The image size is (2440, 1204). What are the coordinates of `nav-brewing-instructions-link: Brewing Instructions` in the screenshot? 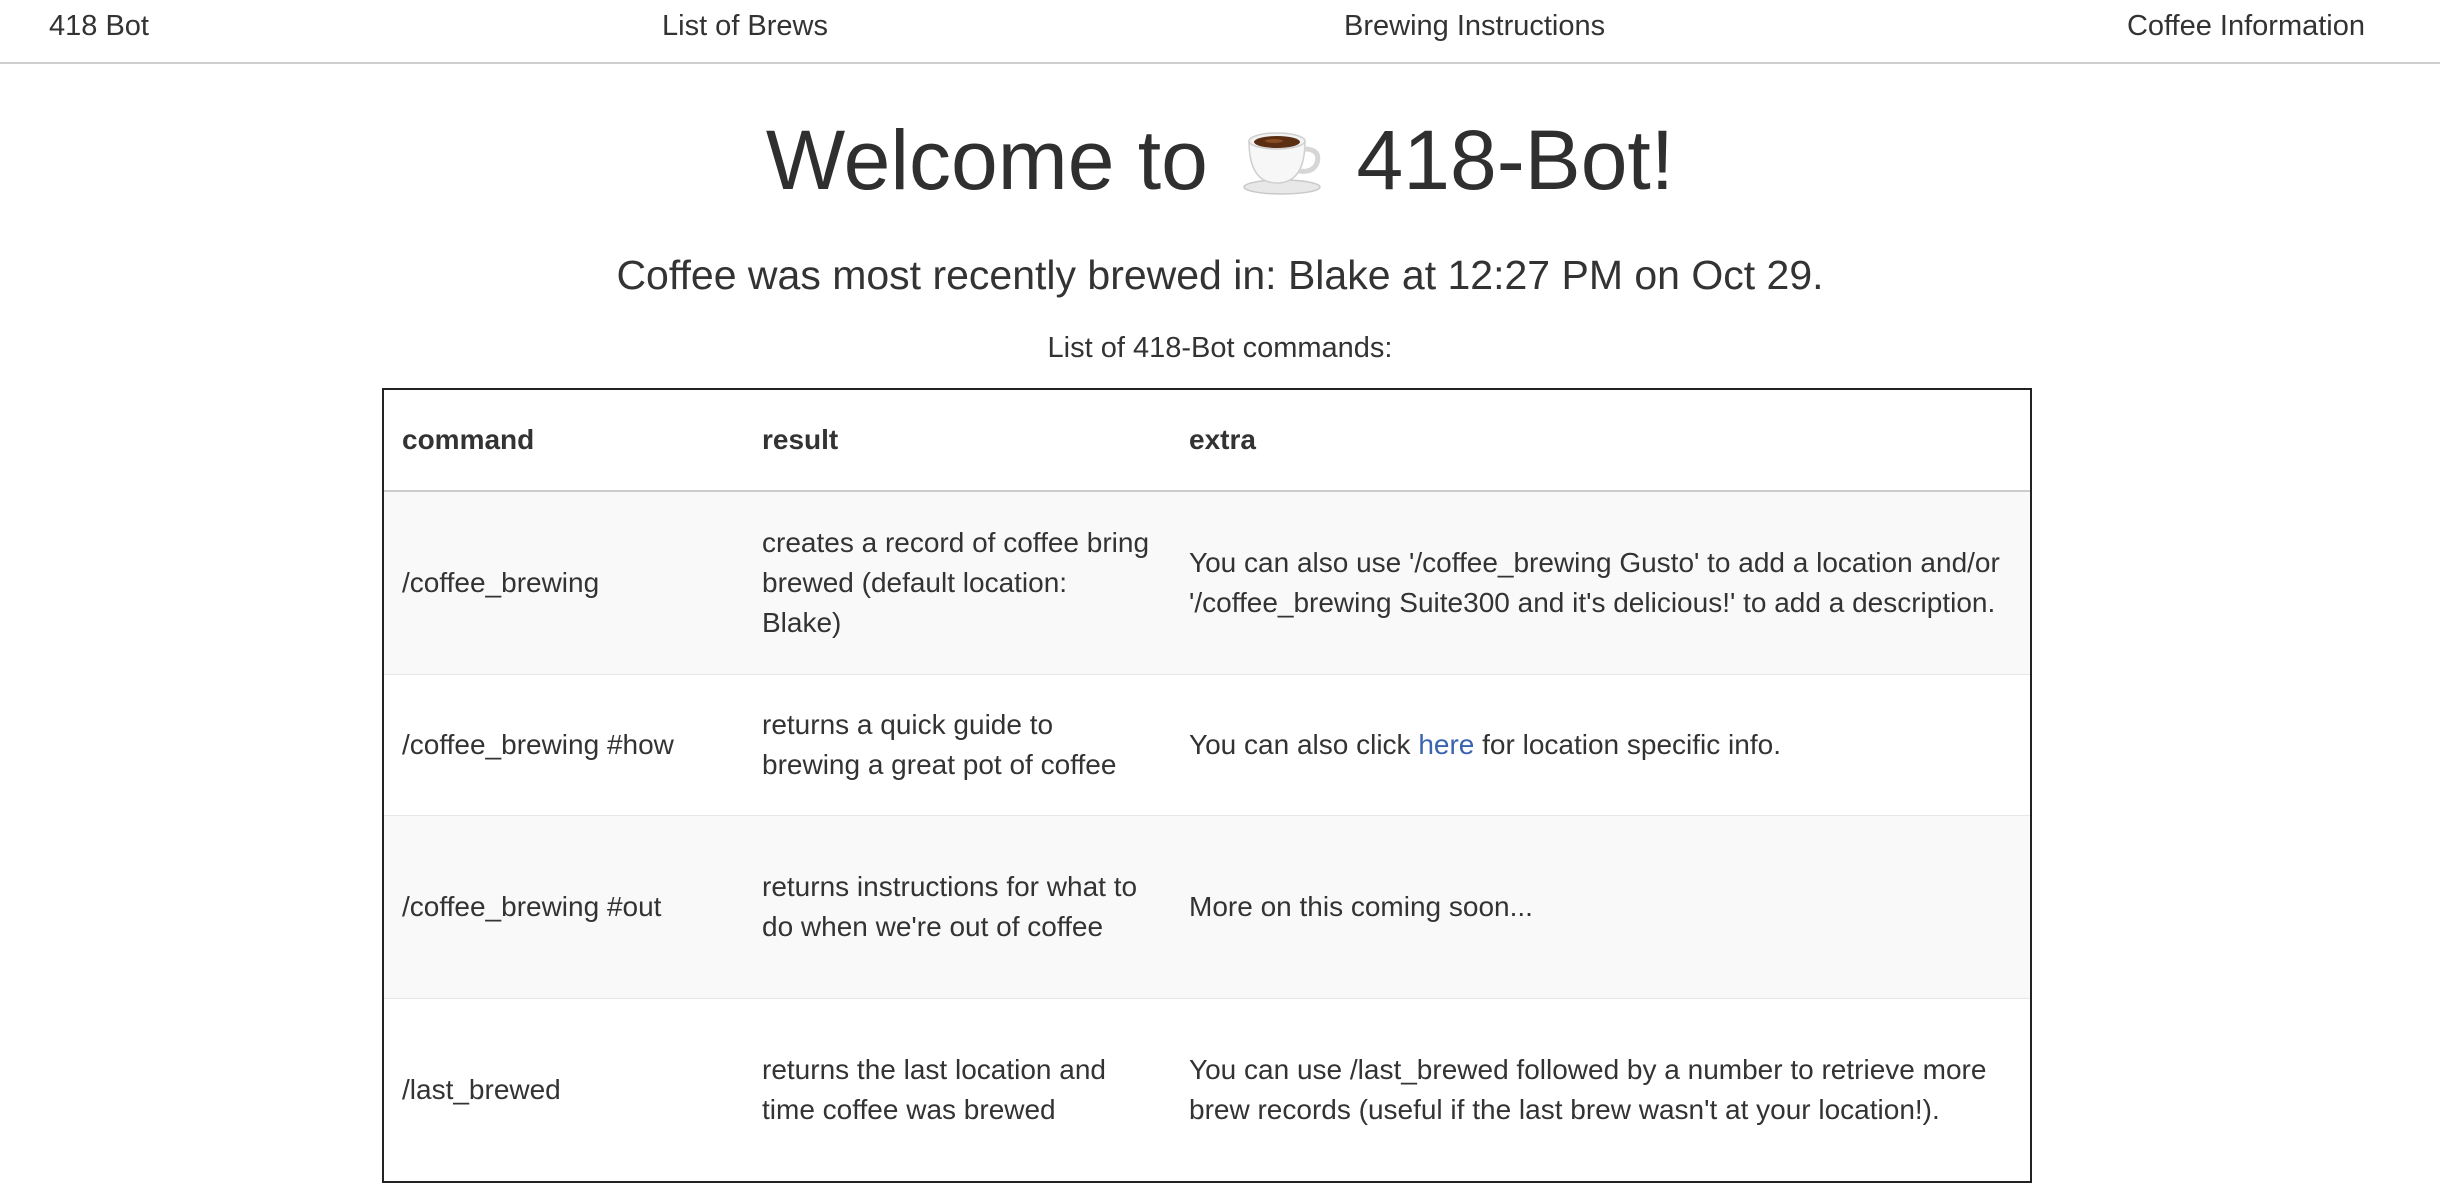 It's located at (1474, 26).